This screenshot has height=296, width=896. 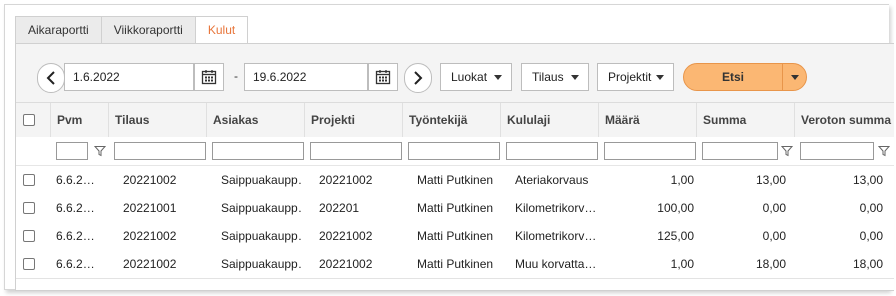 What do you see at coordinates (795, 77) in the screenshot?
I see `search-options-caret-icon` at bounding box center [795, 77].